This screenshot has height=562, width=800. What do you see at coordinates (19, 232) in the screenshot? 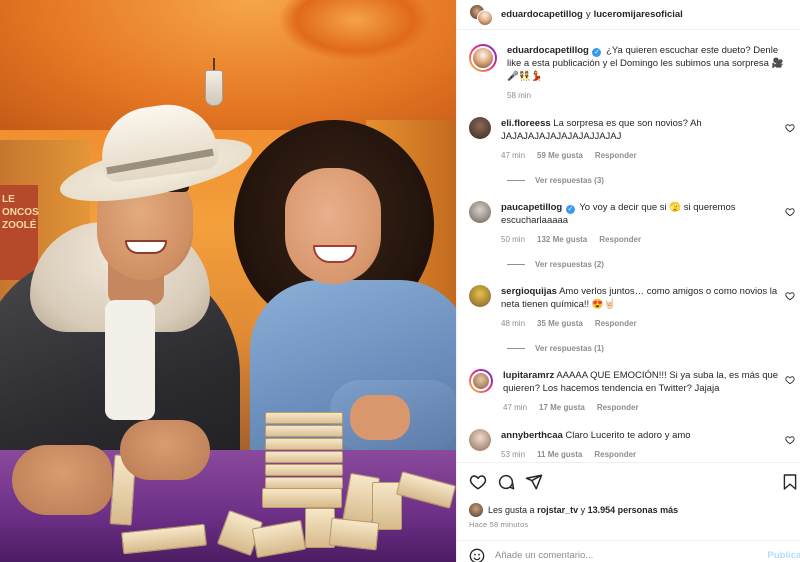
I see `wall-poster: LE ONCOS ZOOLÉ` at bounding box center [19, 232].